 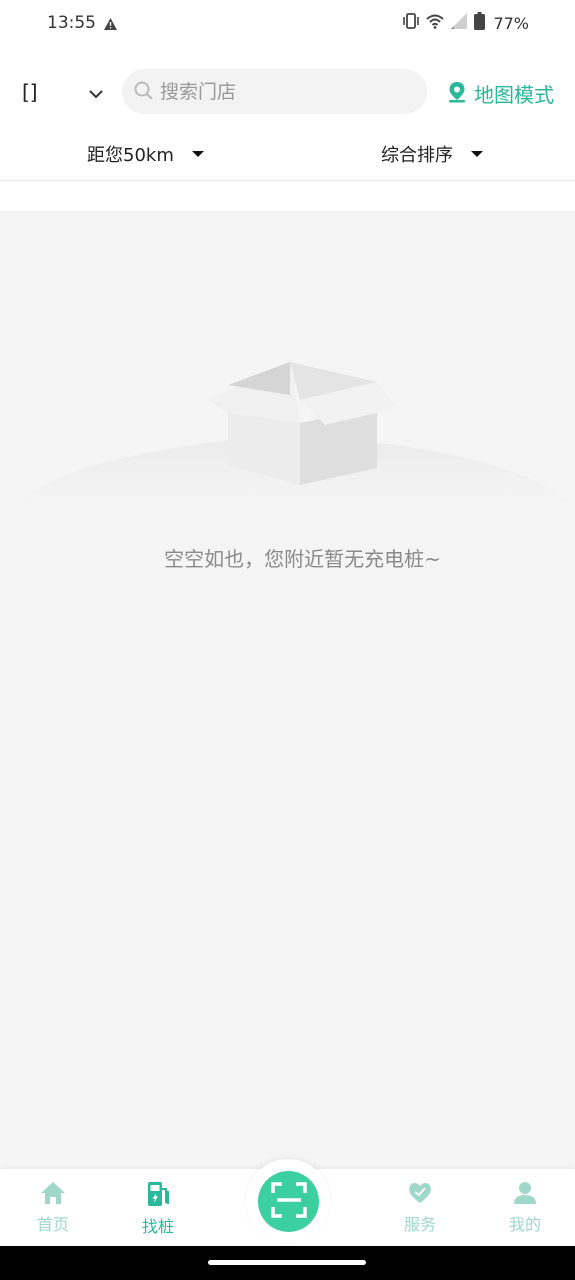 I want to click on tab-find-charger: 找桩, so click(x=158, y=1209).